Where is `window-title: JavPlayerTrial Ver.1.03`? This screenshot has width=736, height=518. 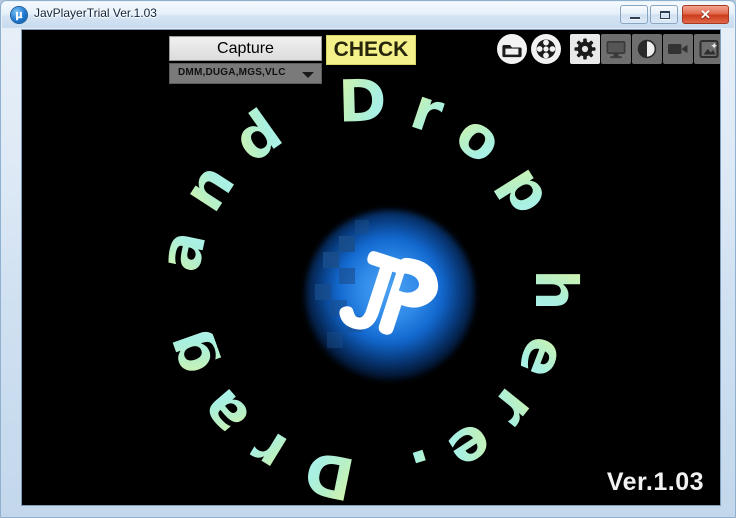
window-title: JavPlayerTrial Ver.1.03 is located at coordinates (95, 13).